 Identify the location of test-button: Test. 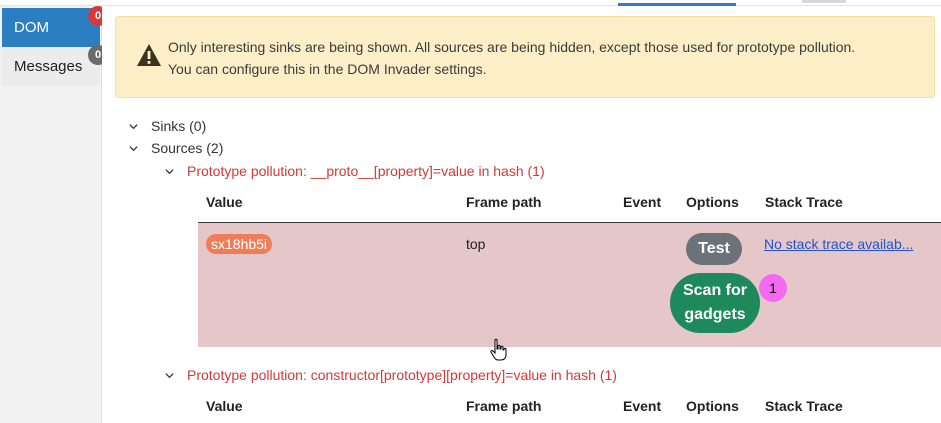
(714, 249).